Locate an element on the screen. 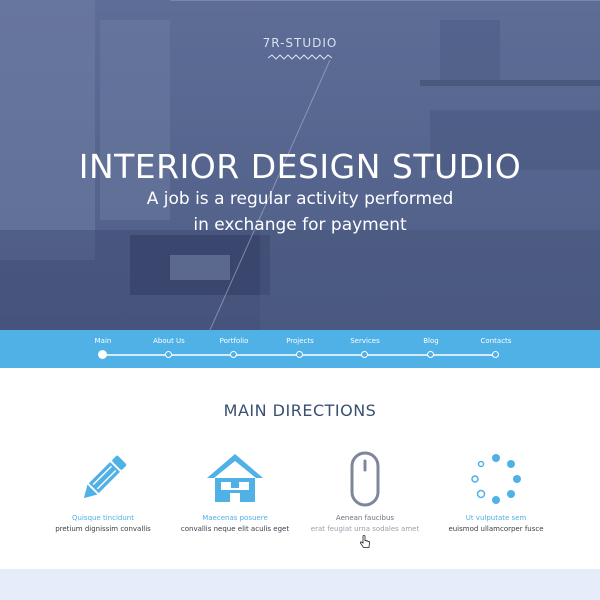  site-logo: 7R-STUDIO is located at coordinates (300, 43).